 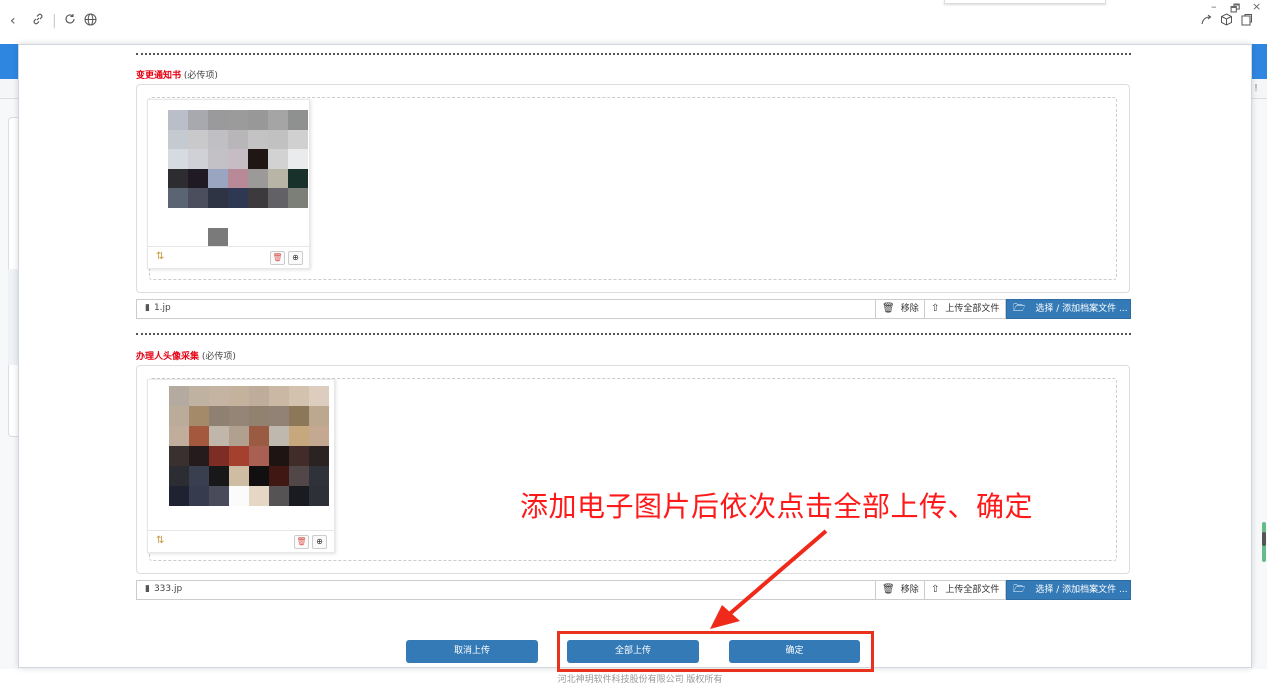 I want to click on file-name: 1.jp, so click(x=162, y=308).